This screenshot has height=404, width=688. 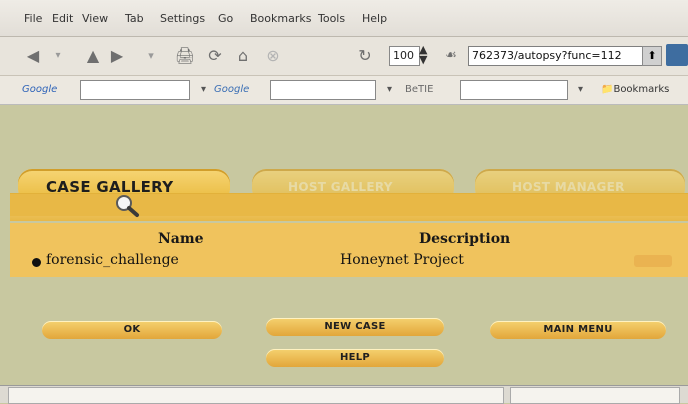 What do you see at coordinates (62, 18) in the screenshot?
I see `menu-edit: Edit` at bounding box center [62, 18].